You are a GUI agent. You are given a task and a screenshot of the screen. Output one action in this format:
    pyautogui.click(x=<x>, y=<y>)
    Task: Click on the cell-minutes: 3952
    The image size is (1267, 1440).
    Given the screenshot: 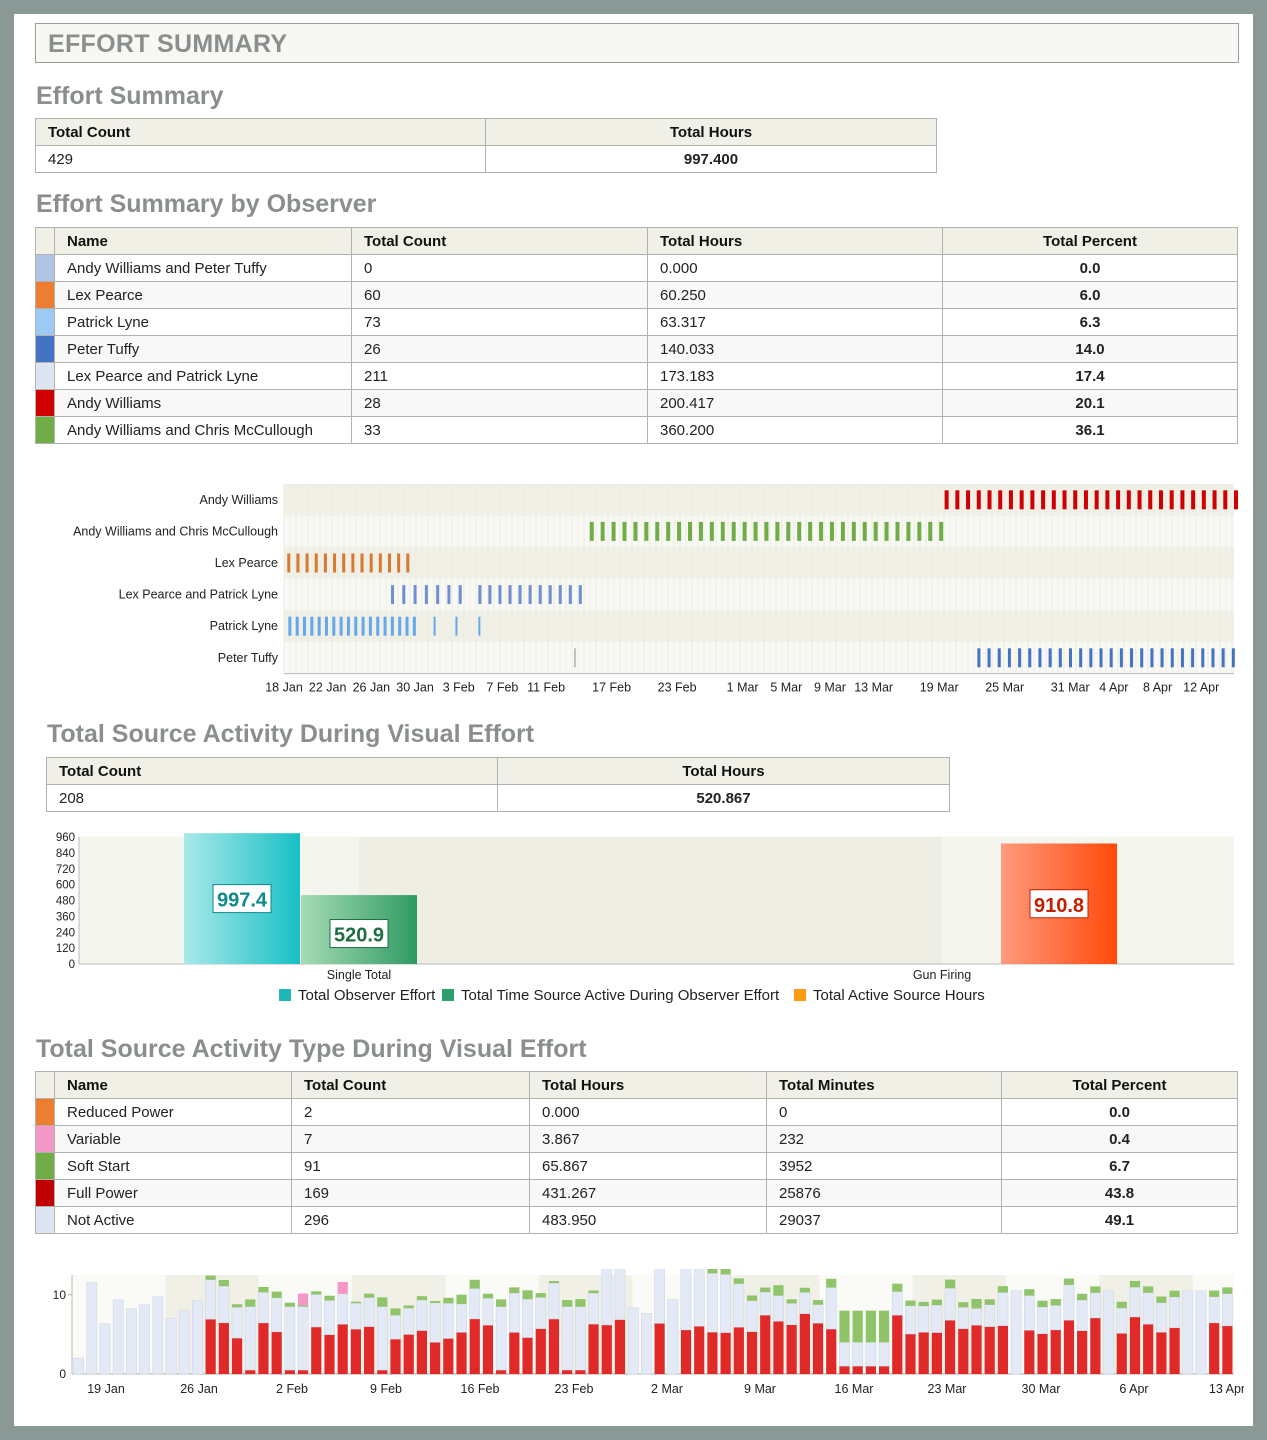 What is the action you would take?
    pyautogui.click(x=884, y=1166)
    